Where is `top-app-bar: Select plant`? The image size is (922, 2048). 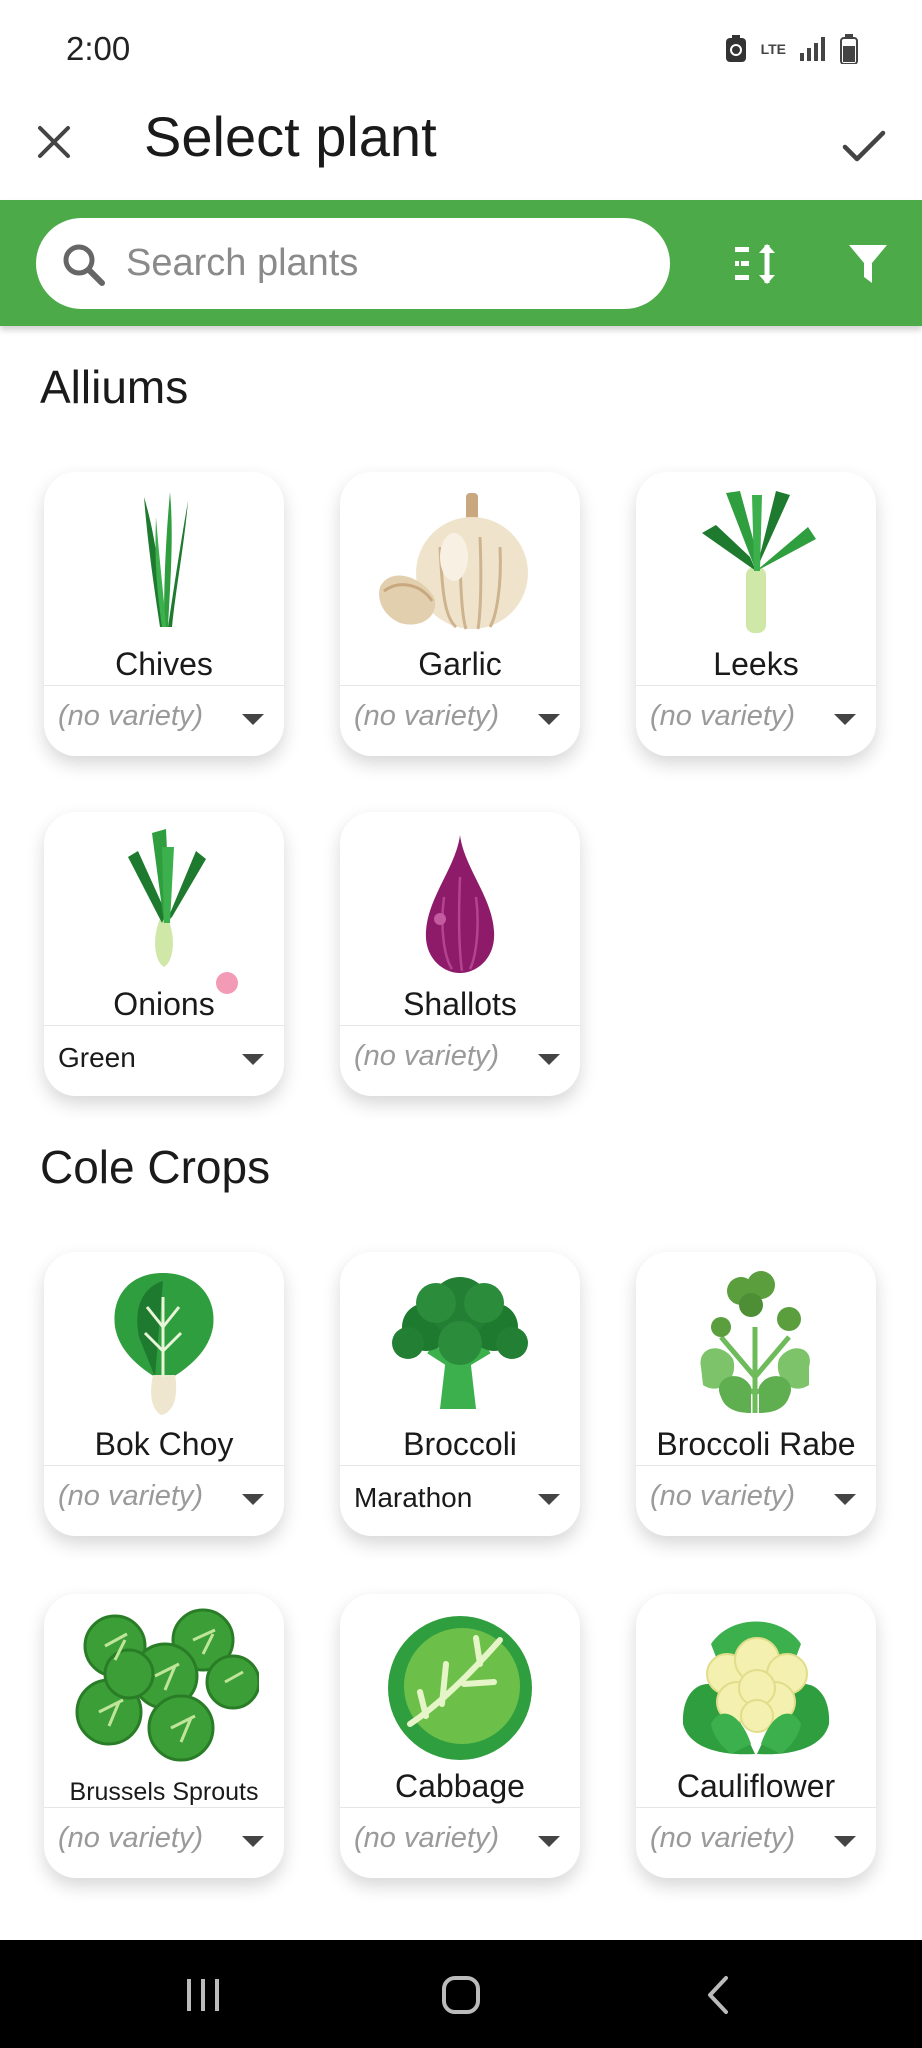 top-app-bar: Select plant is located at coordinates (461, 150).